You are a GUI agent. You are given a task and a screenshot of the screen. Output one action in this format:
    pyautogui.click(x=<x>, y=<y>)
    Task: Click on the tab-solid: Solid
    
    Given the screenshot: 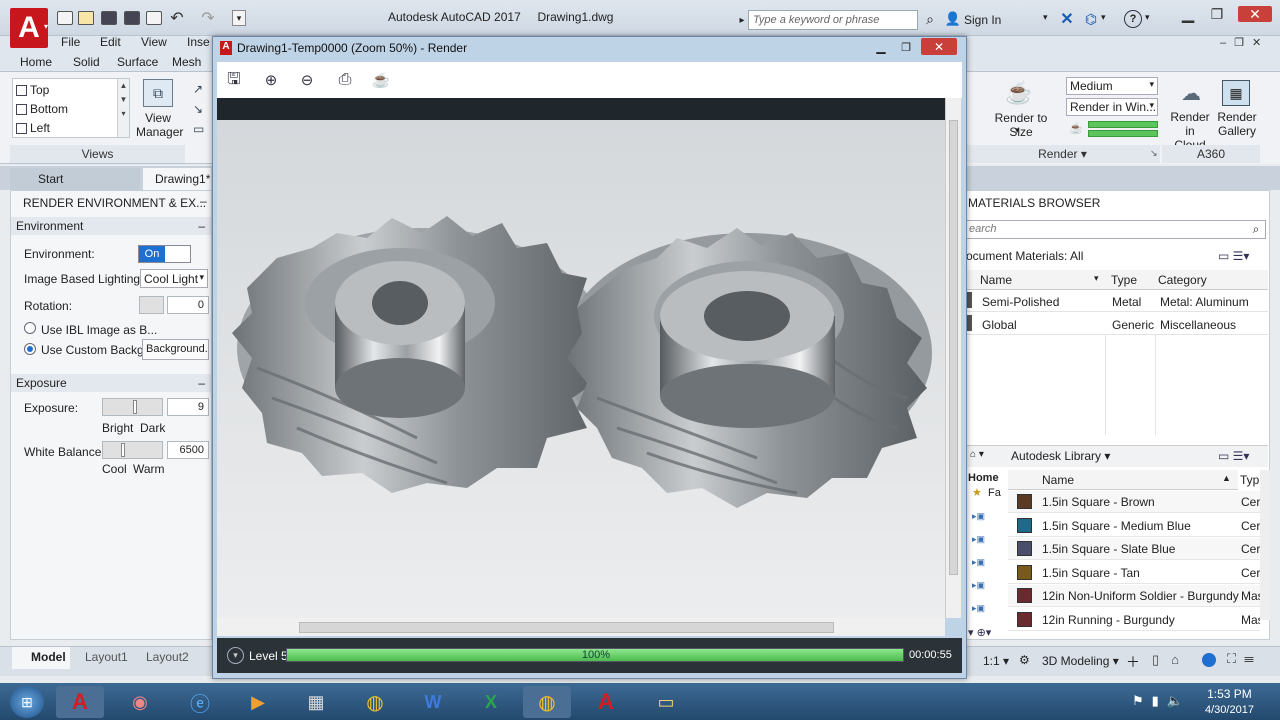 What is the action you would take?
    pyautogui.click(x=86, y=62)
    